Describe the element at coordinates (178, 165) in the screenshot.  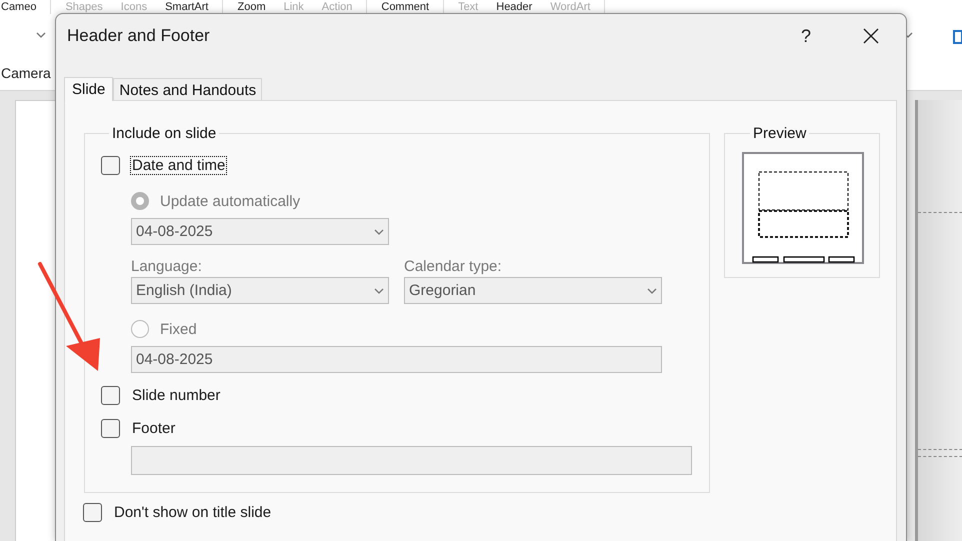
I see `checkbox-label: Date and time` at that location.